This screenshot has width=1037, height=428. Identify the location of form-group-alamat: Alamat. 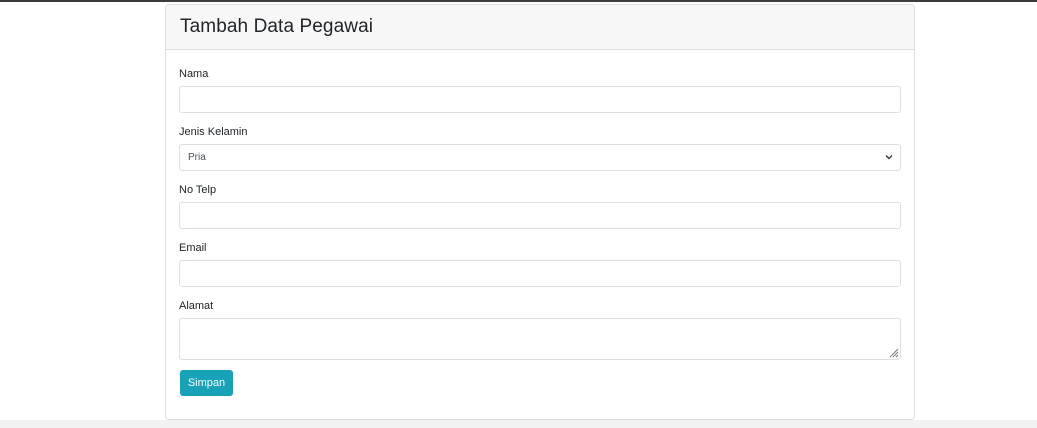
(540, 329).